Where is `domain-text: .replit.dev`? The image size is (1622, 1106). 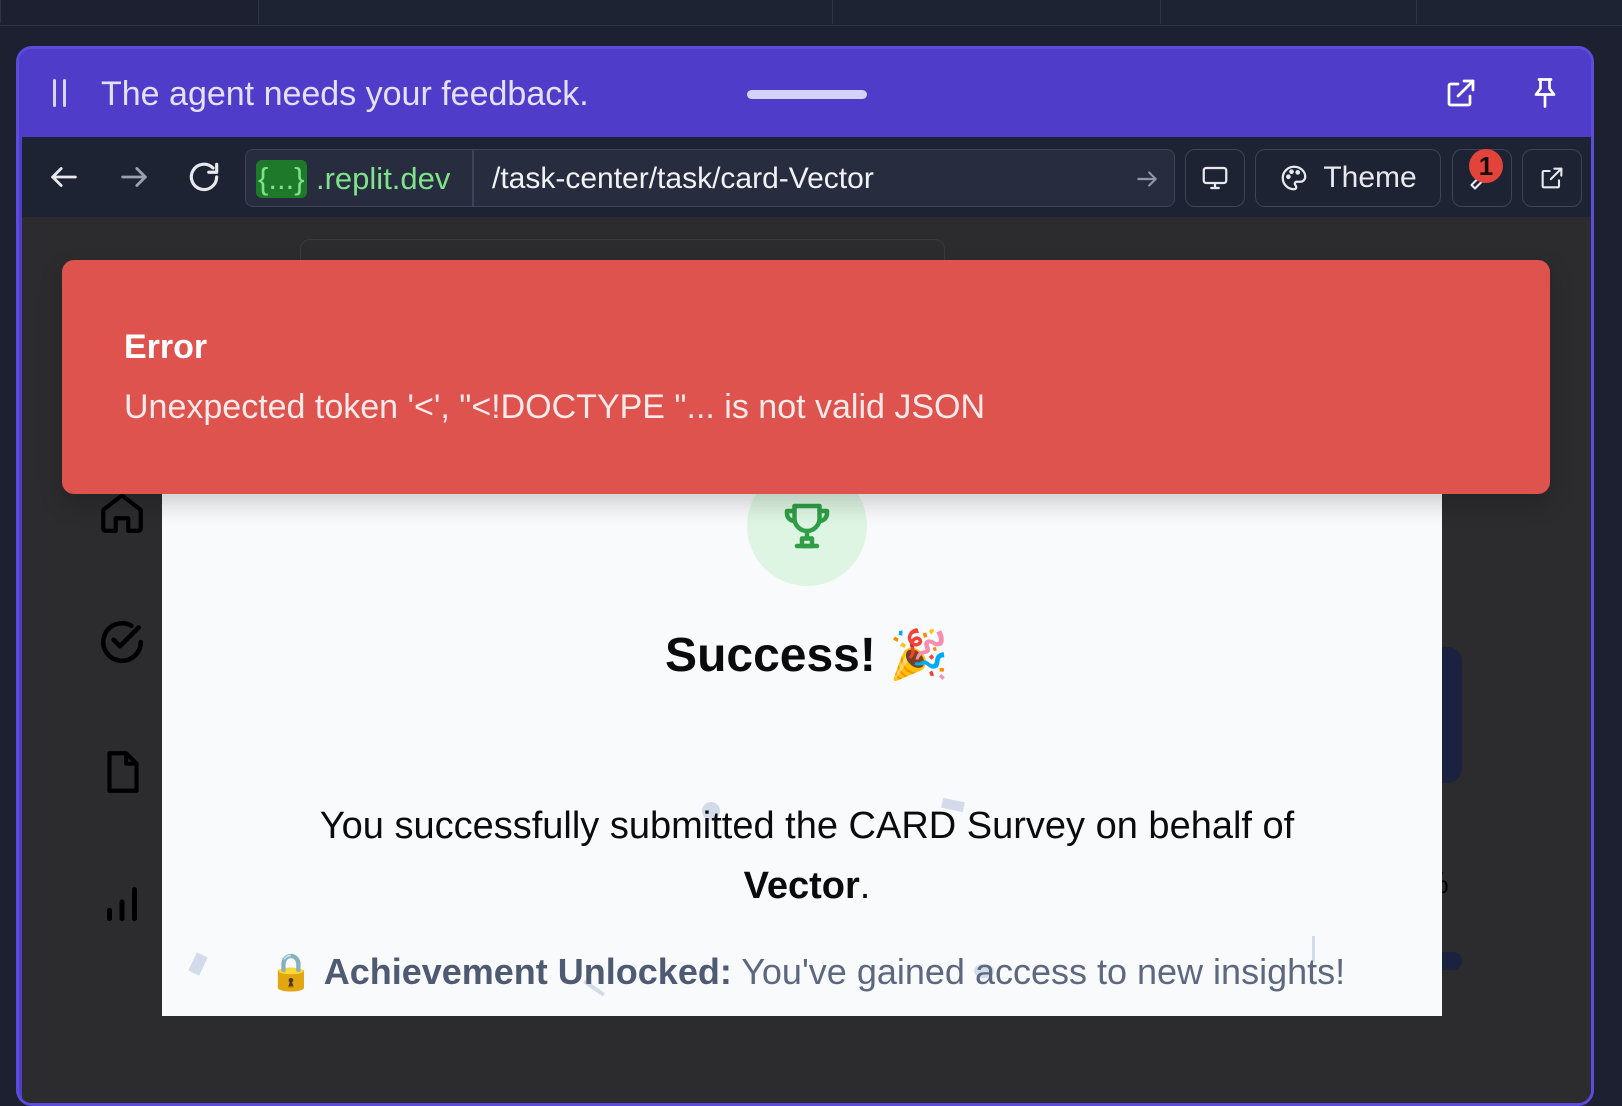 domain-text: .replit.dev is located at coordinates (383, 178).